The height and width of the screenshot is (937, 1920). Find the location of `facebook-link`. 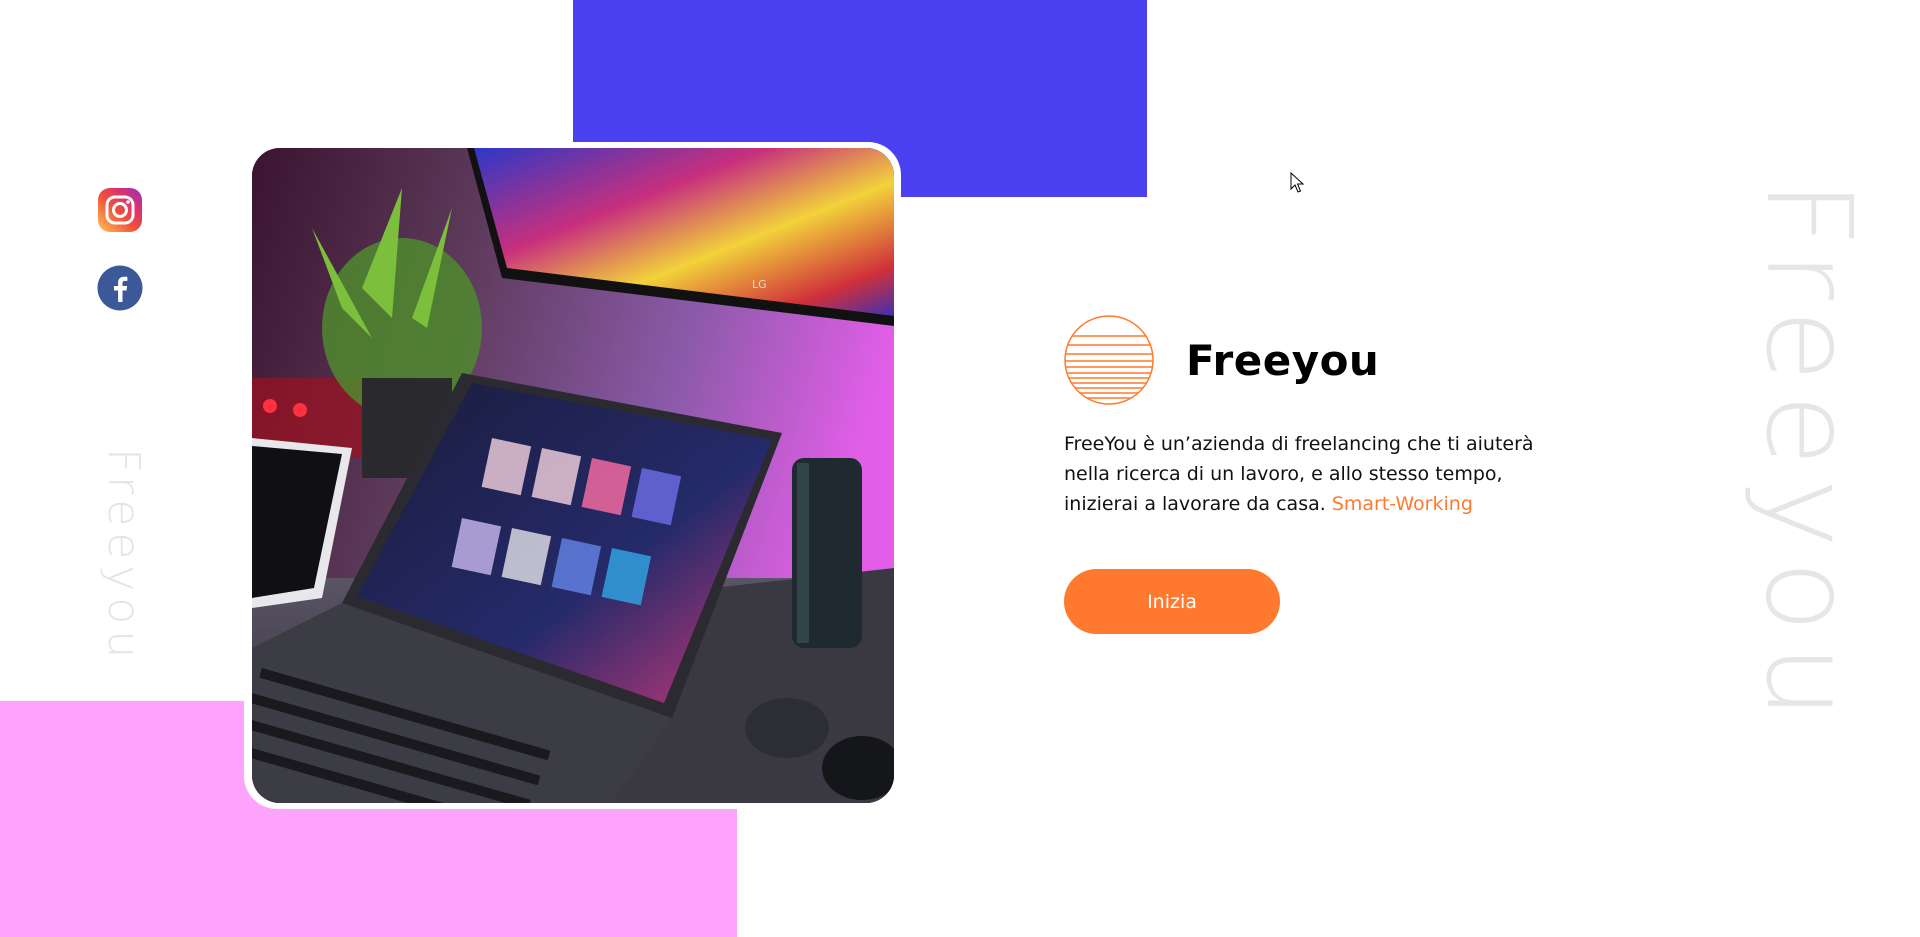

facebook-link is located at coordinates (120, 290).